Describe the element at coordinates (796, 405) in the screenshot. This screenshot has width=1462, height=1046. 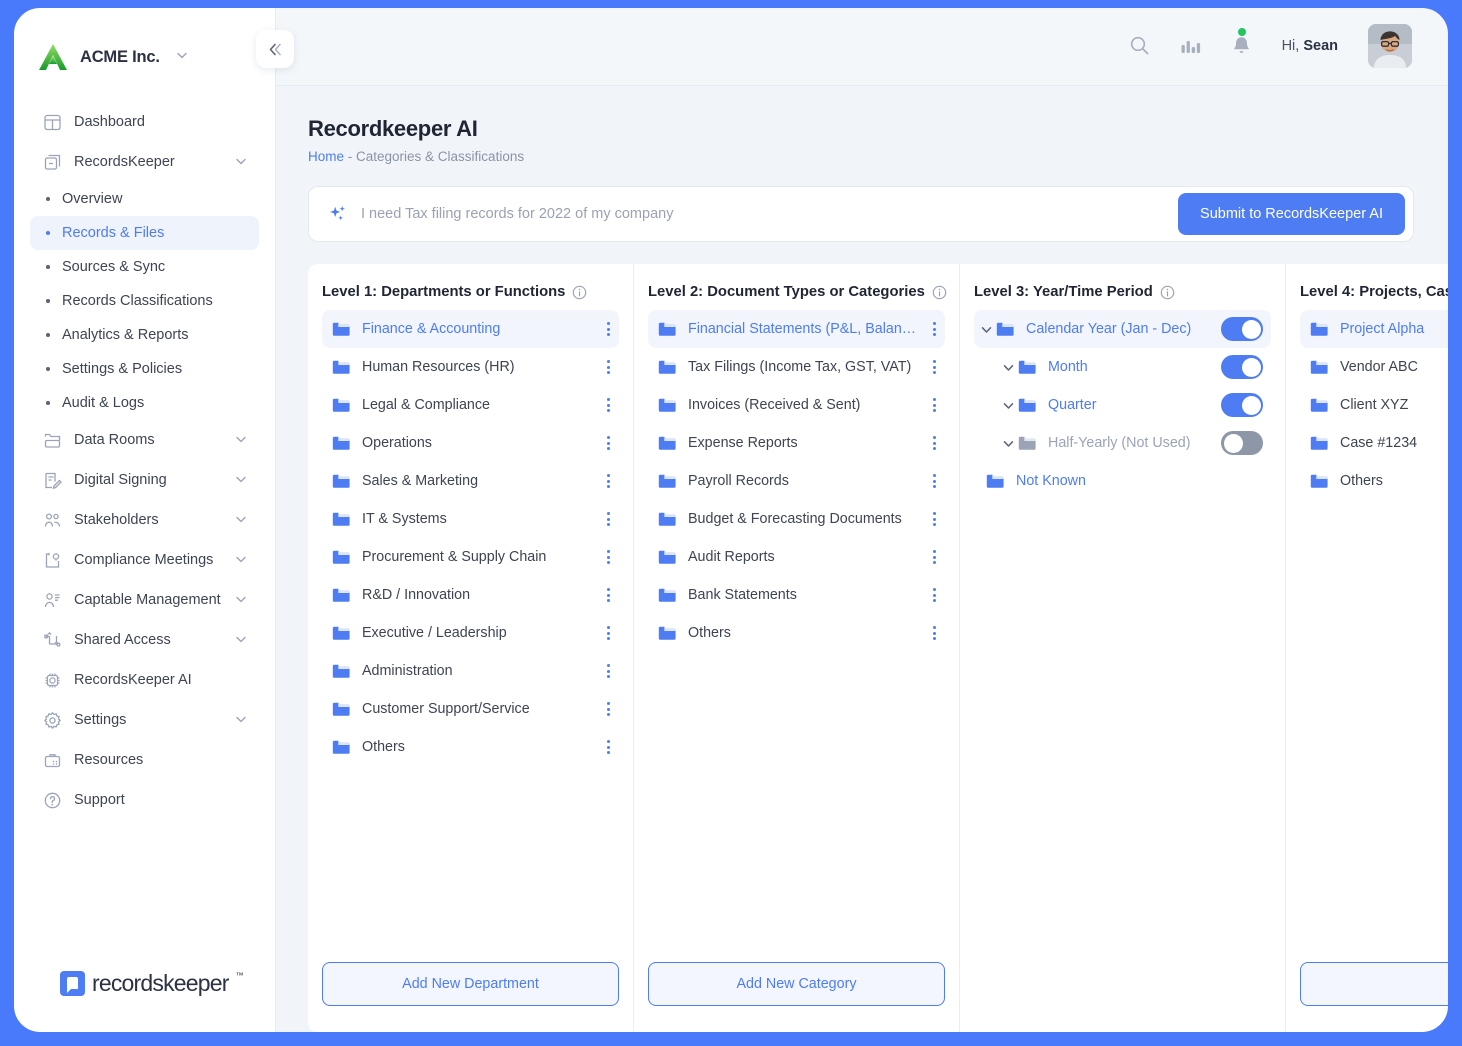
I see `table-row: Invoices (Received & Sent)` at that location.